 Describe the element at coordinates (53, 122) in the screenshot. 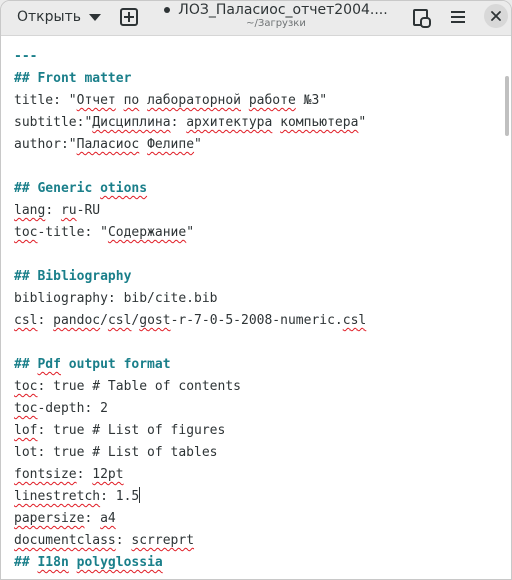

I see `editor-text-segment: subtitle:"` at that location.